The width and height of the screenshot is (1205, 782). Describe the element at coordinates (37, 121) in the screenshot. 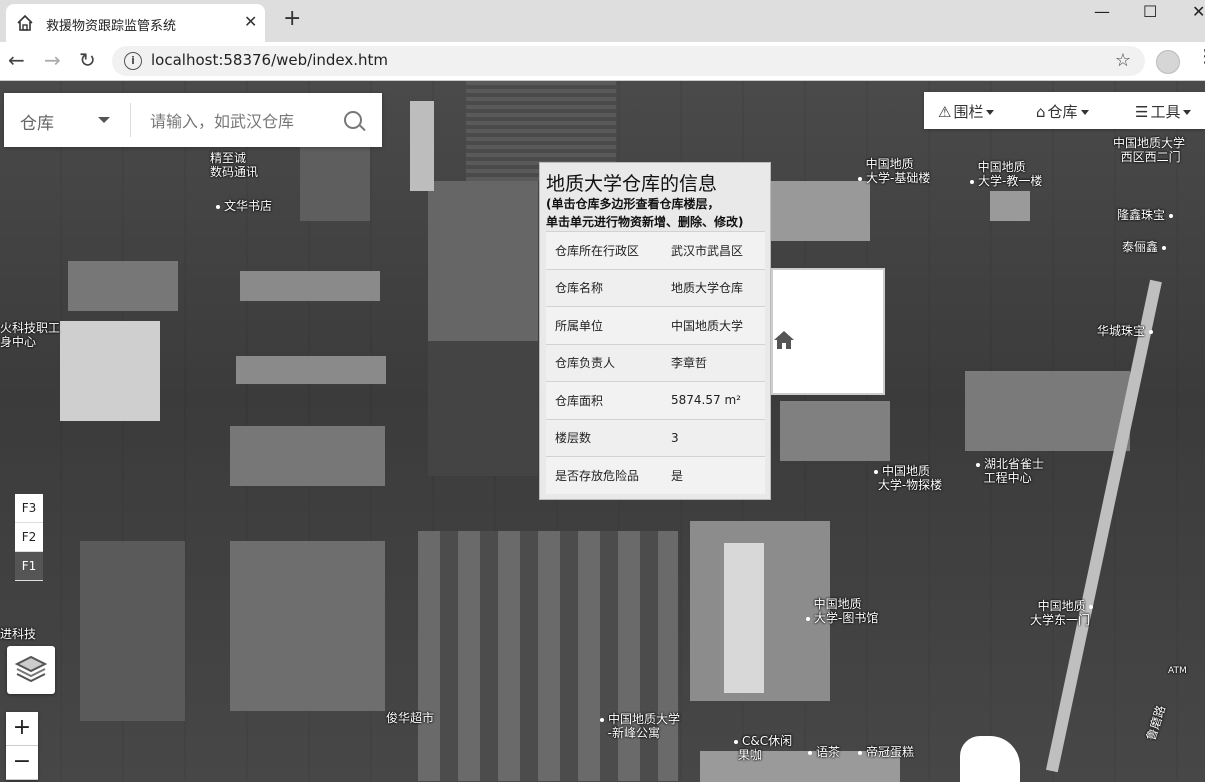

I see `search-category-select: 仓库` at that location.